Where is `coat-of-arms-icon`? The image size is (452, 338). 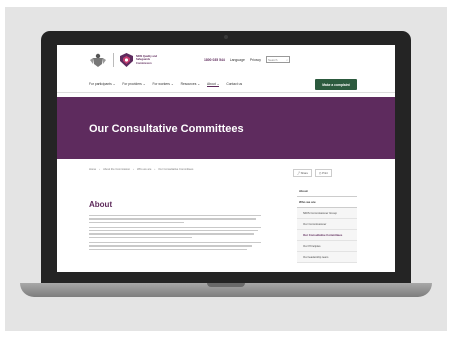
coat-of-arms-icon is located at coordinates (98, 60).